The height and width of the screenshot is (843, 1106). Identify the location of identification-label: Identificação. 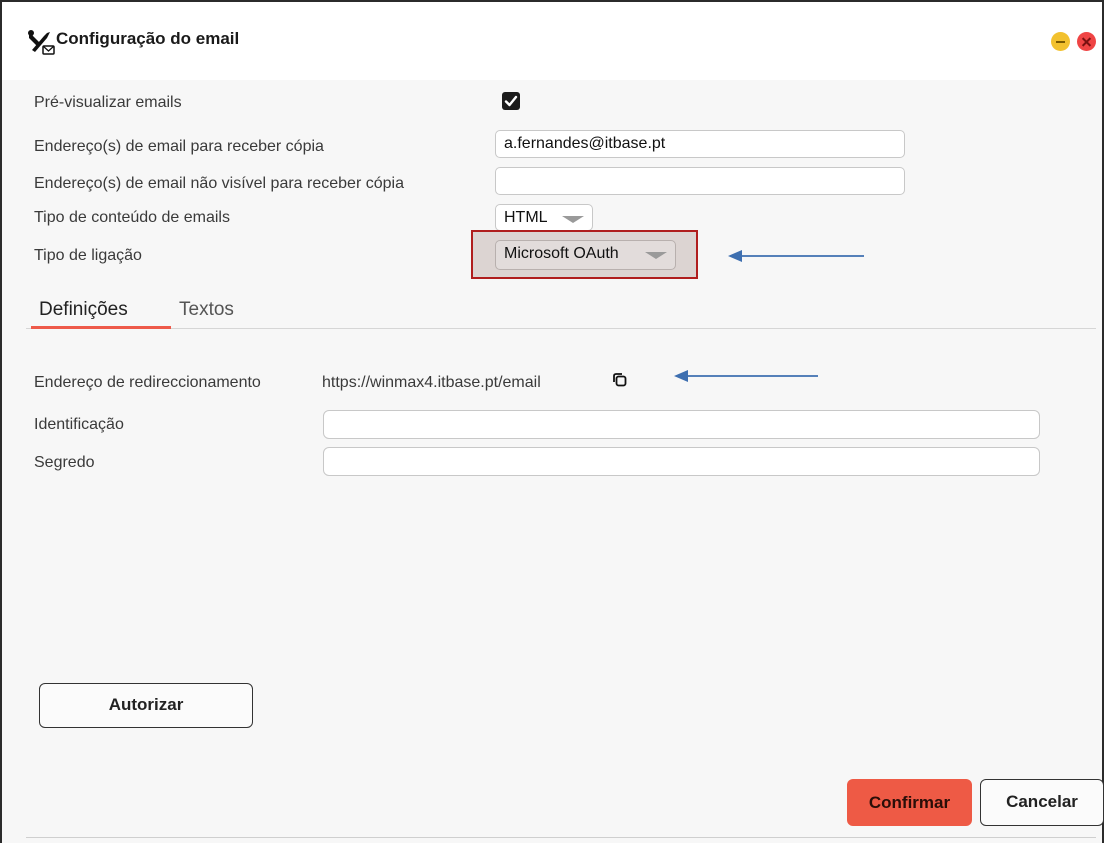
(79, 424).